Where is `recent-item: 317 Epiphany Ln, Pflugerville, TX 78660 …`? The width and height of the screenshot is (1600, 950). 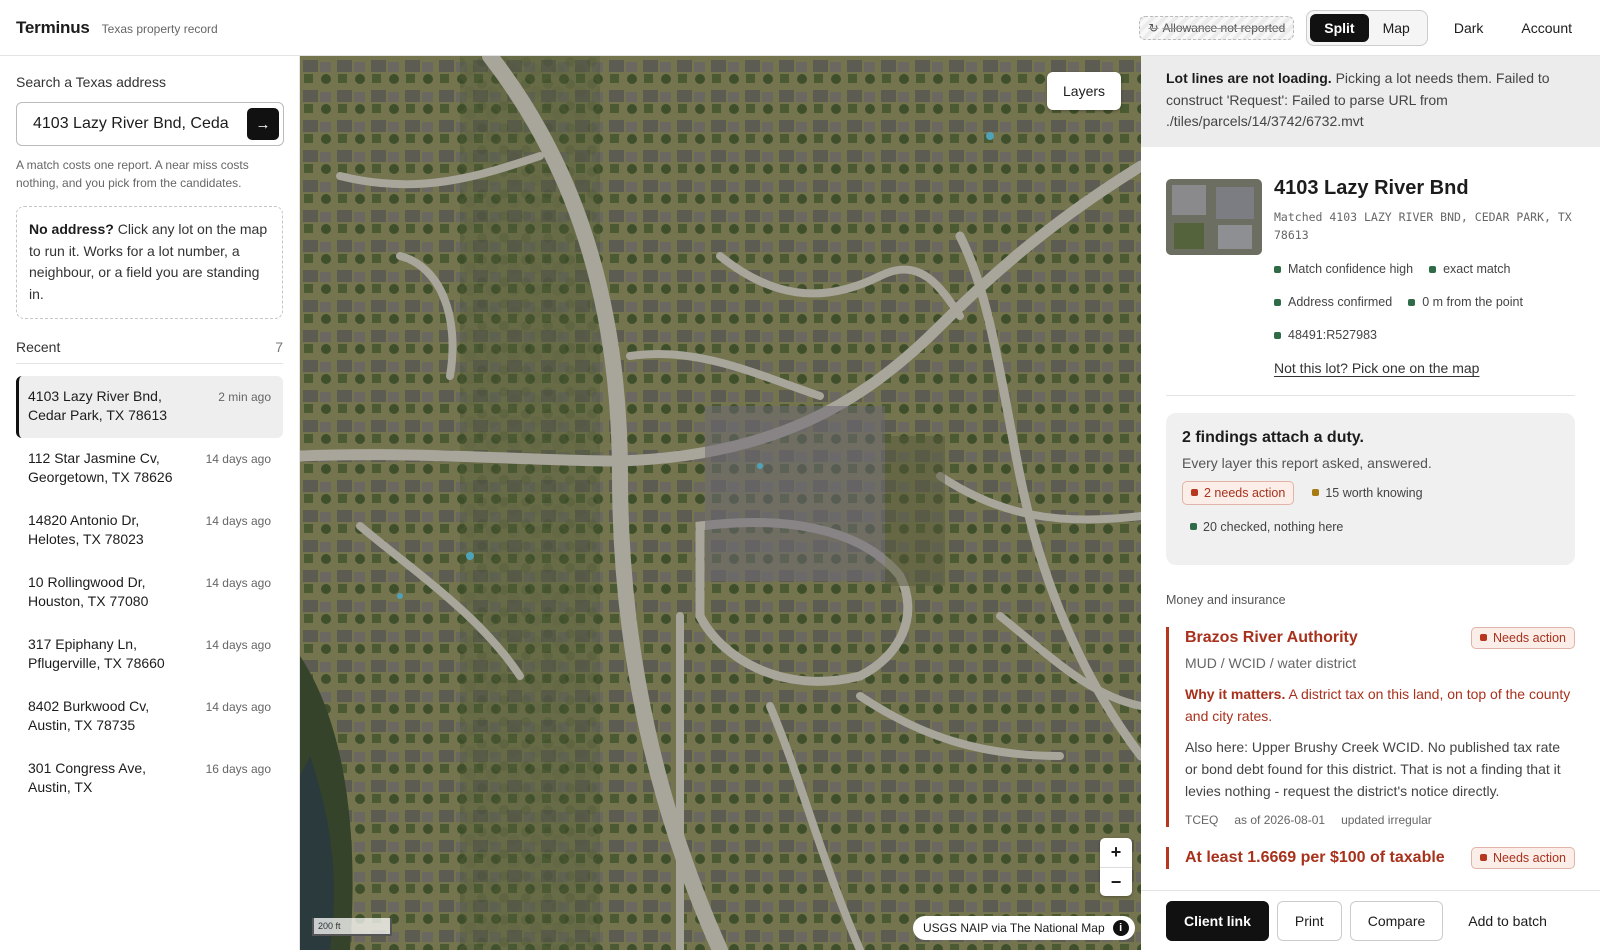 recent-item: 317 Epiphany Ln, Pflugerville, TX 78660 … is located at coordinates (149, 655).